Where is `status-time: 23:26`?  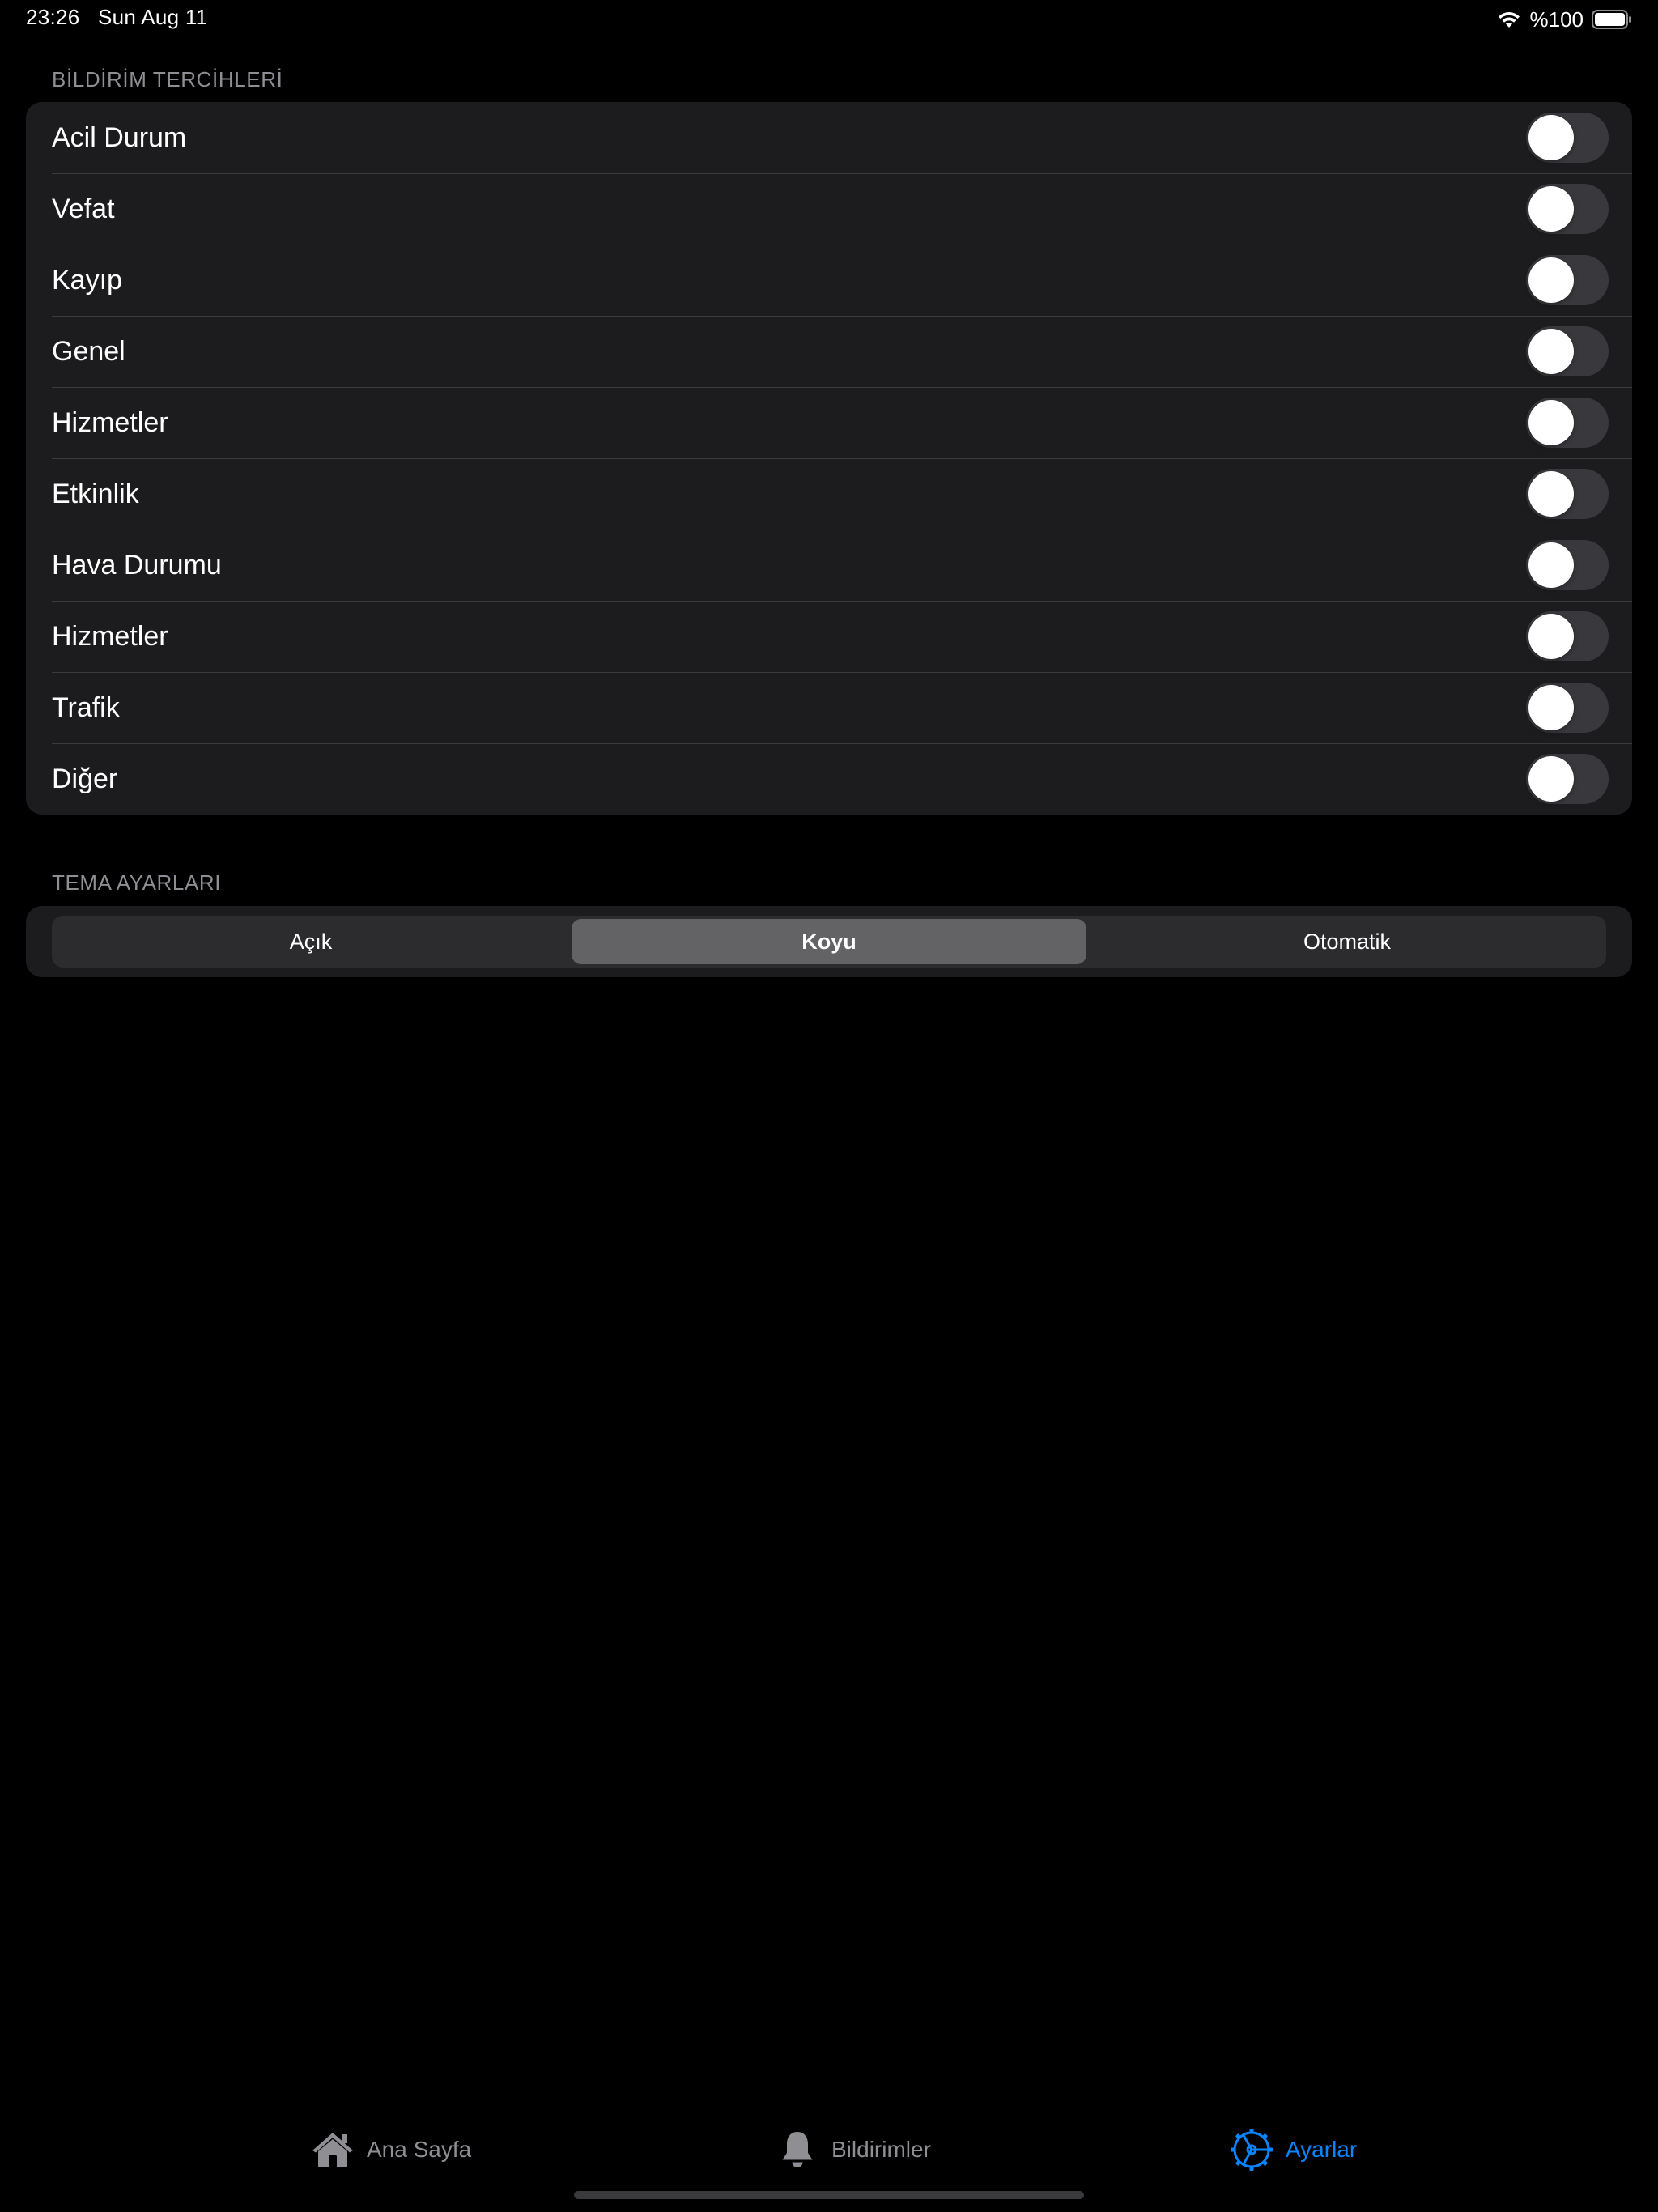 status-time: 23:26 is located at coordinates (53, 17).